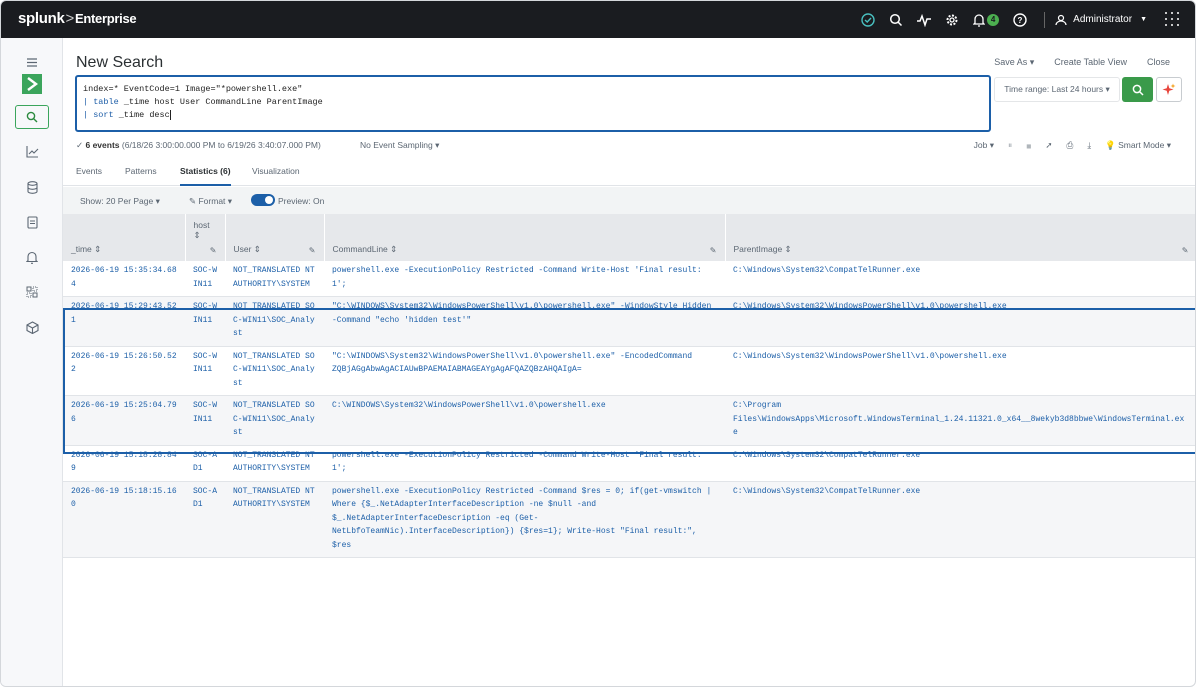  Describe the element at coordinates (141, 176) in the screenshot. I see `tab-patterns: Patterns` at that location.